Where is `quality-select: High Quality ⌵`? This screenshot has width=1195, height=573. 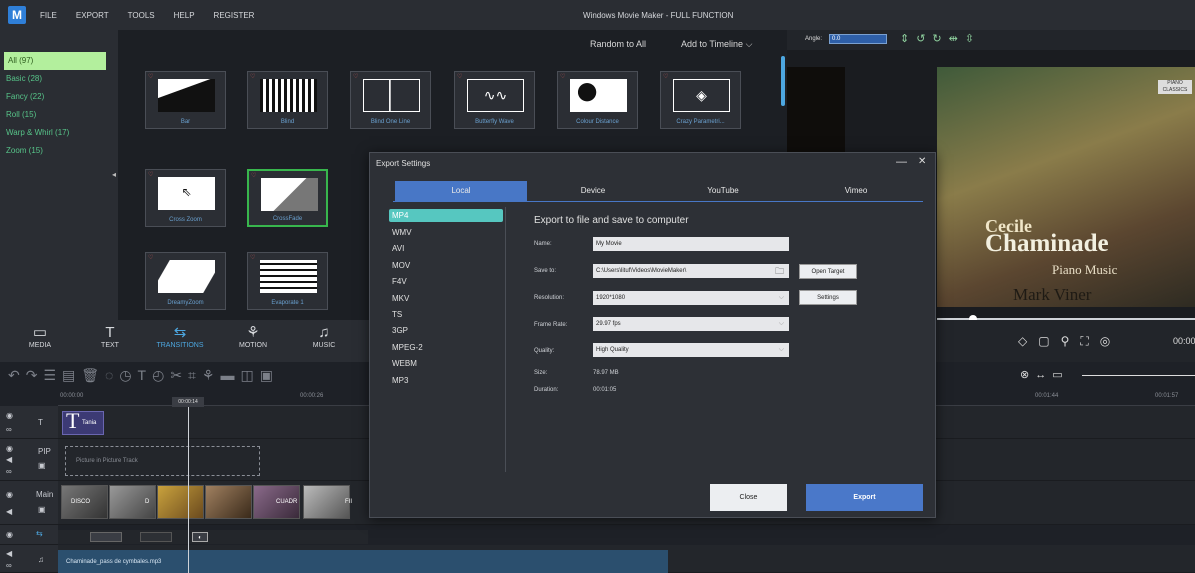 quality-select: High Quality ⌵ is located at coordinates (691, 350).